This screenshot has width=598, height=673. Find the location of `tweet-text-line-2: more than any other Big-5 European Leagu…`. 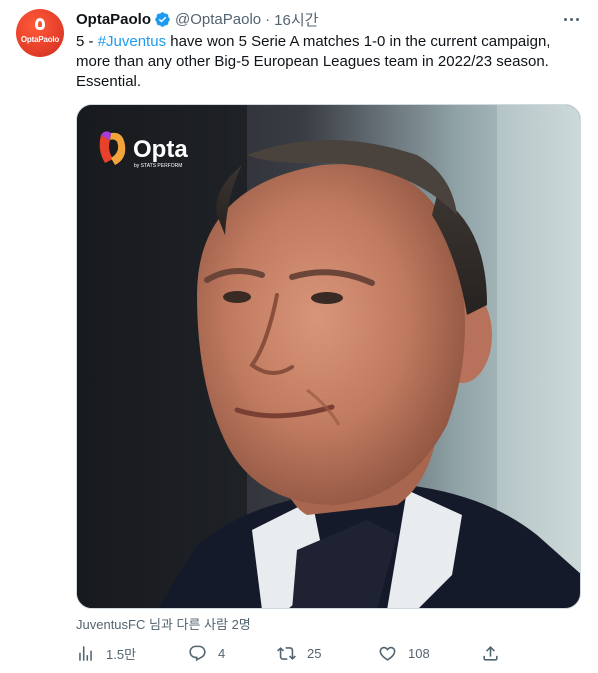

tweet-text-line-2: more than any other Big-5 European Leagu… is located at coordinates (312, 61).